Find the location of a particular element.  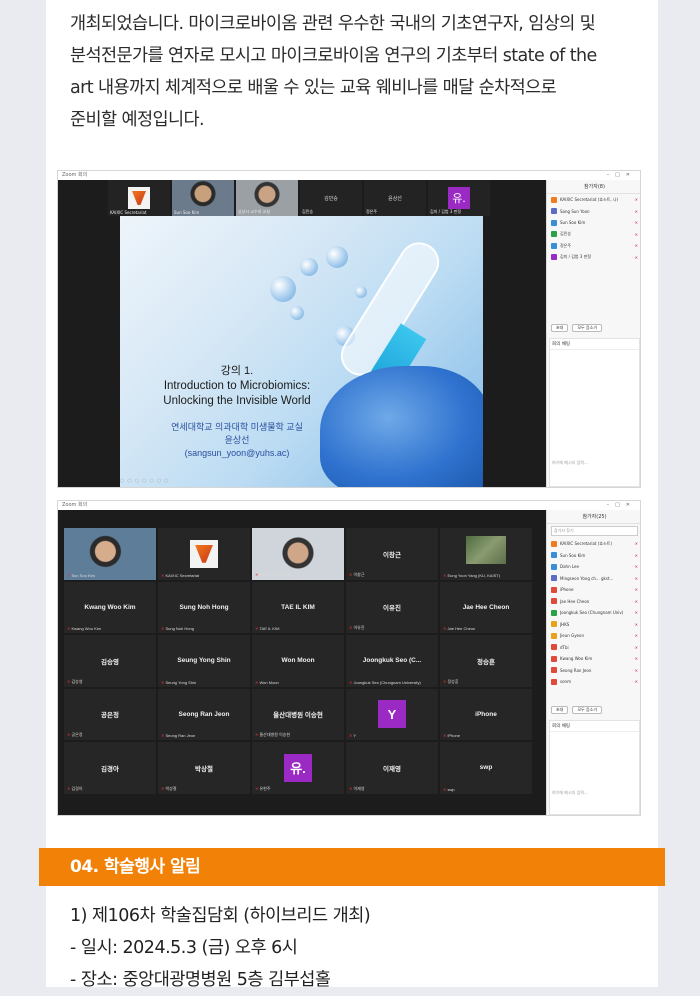

participant-row: Sang Sun Yoon ✕ is located at coordinates (593, 212).